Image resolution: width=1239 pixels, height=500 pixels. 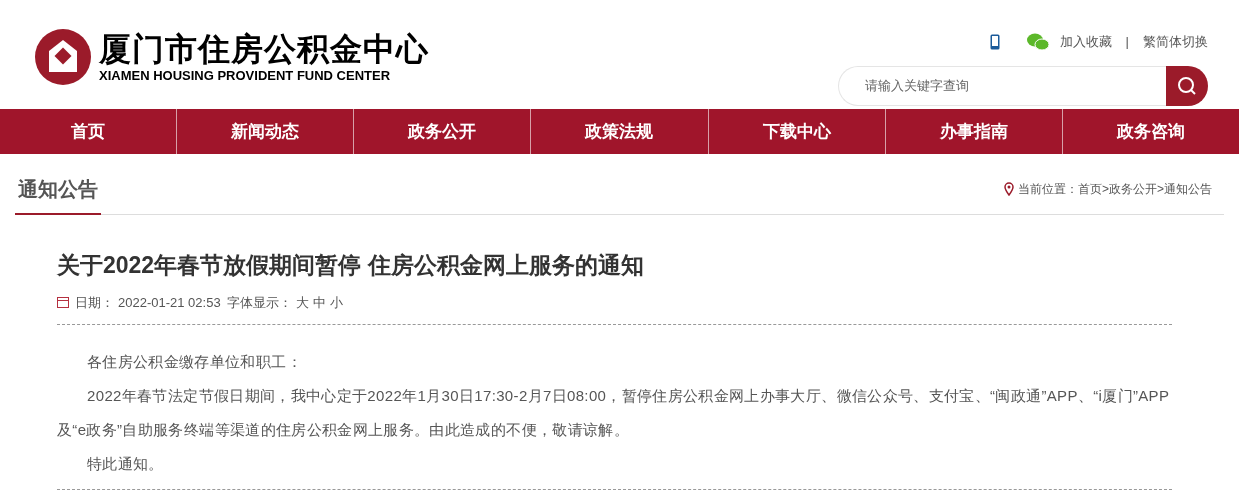 I want to click on search-button, so click(x=1187, y=85).